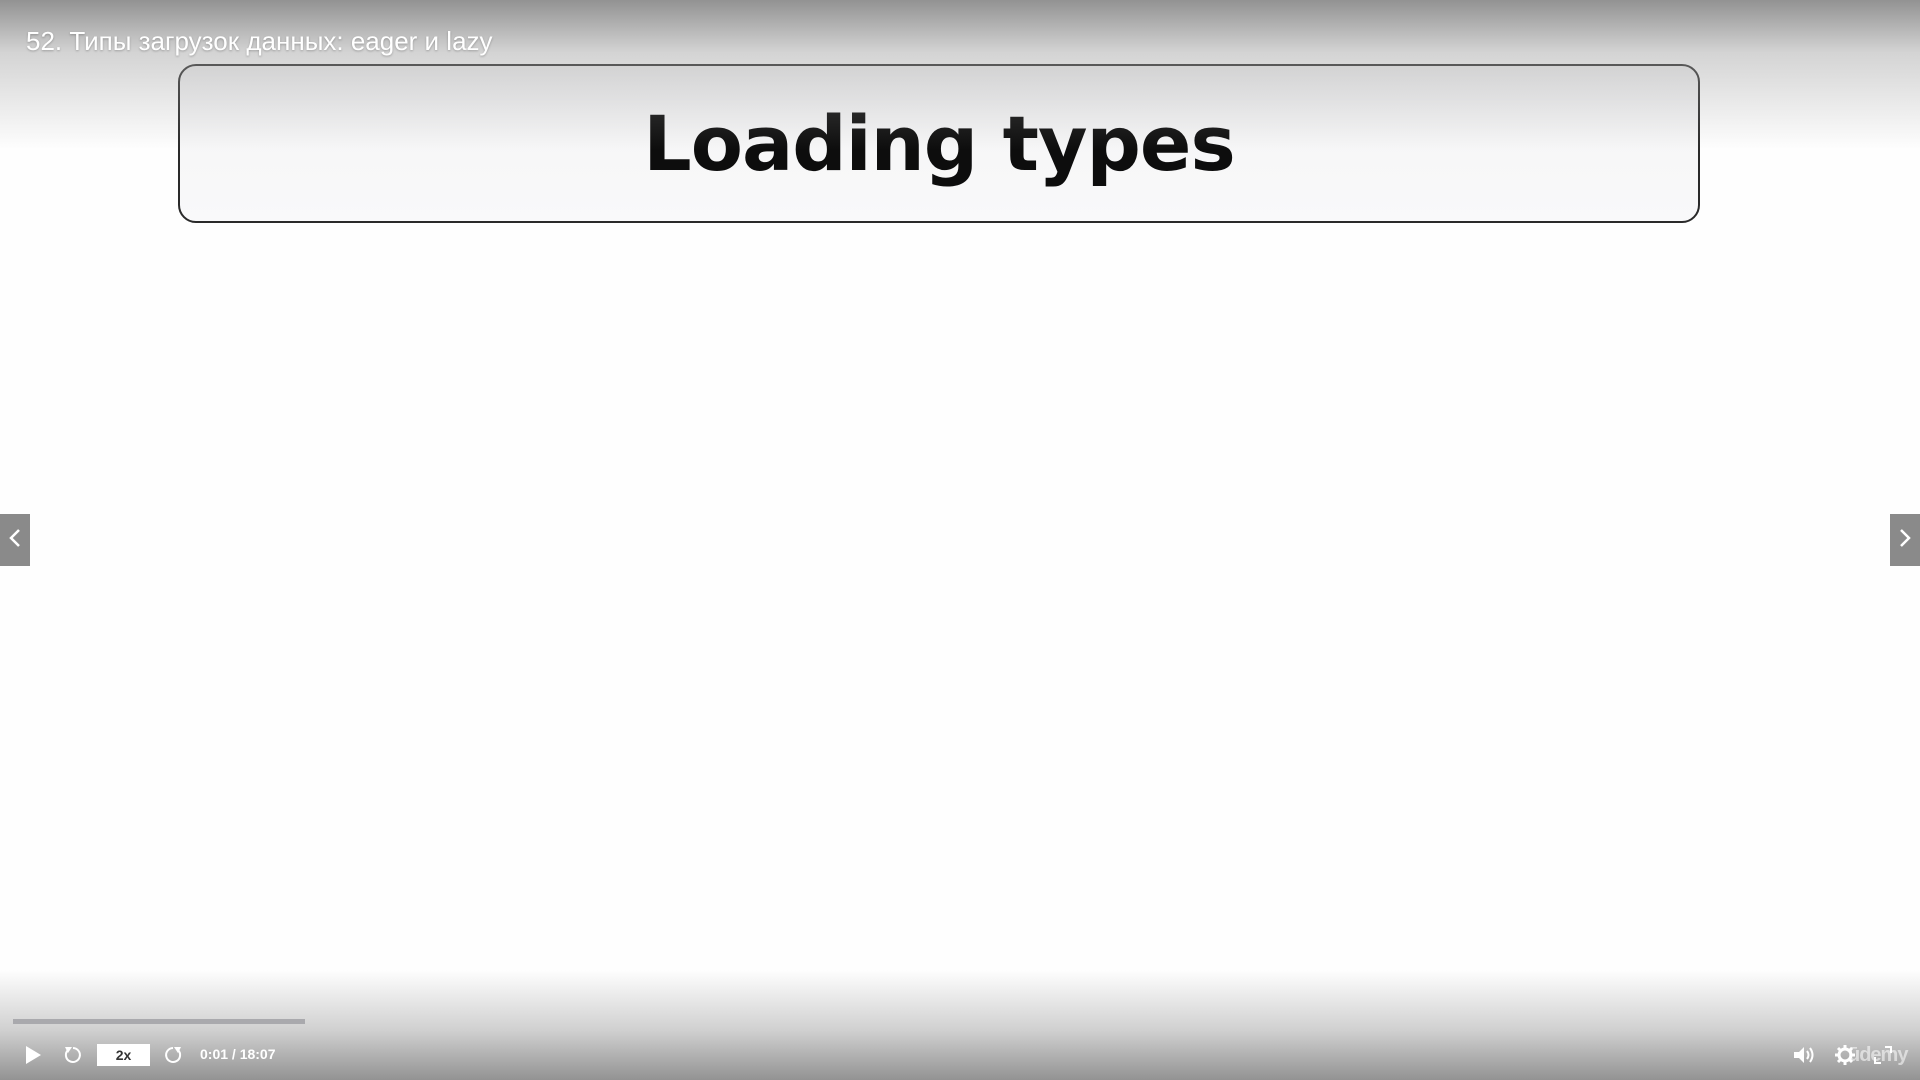  I want to click on play-icon, so click(33, 1055).